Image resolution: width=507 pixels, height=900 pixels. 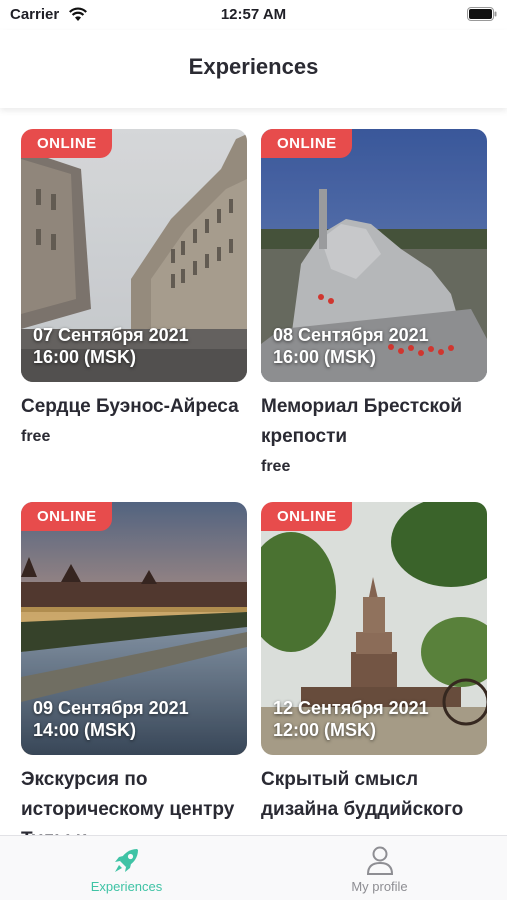 I want to click on status-bar: Carrier 12:57 AM, so click(x=253, y=15).